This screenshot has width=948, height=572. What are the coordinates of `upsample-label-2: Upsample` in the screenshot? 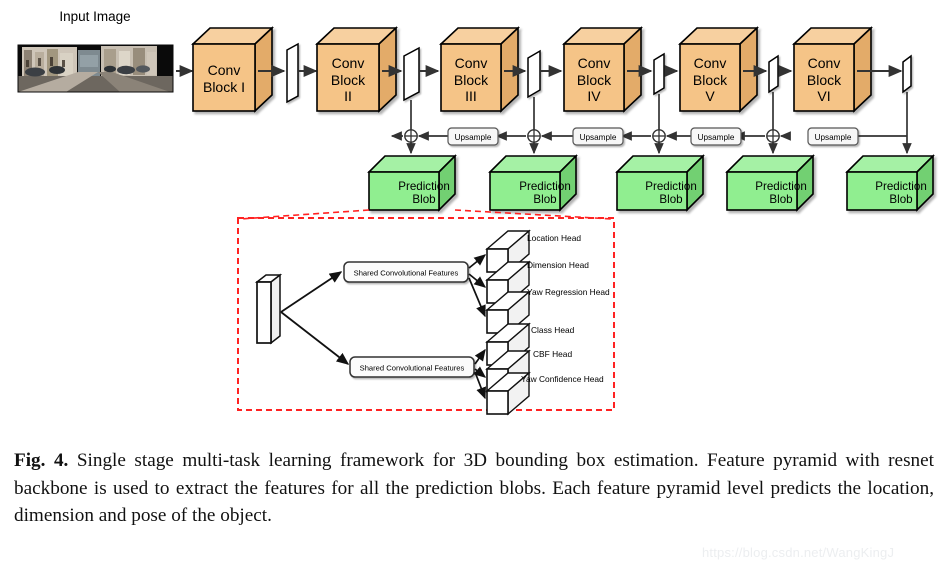 It's located at (598, 137).